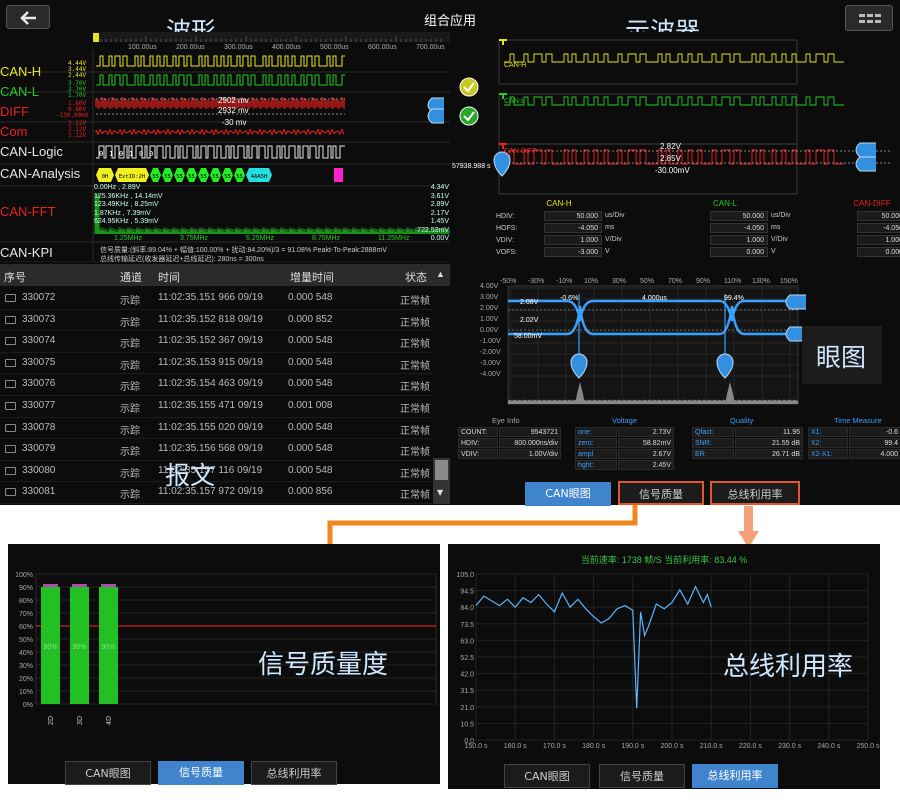 Image resolution: width=900 pixels, height=800 pixels. Describe the element at coordinates (672, 746) in the screenshot. I see `util-x-tick: 200.0 s` at that location.